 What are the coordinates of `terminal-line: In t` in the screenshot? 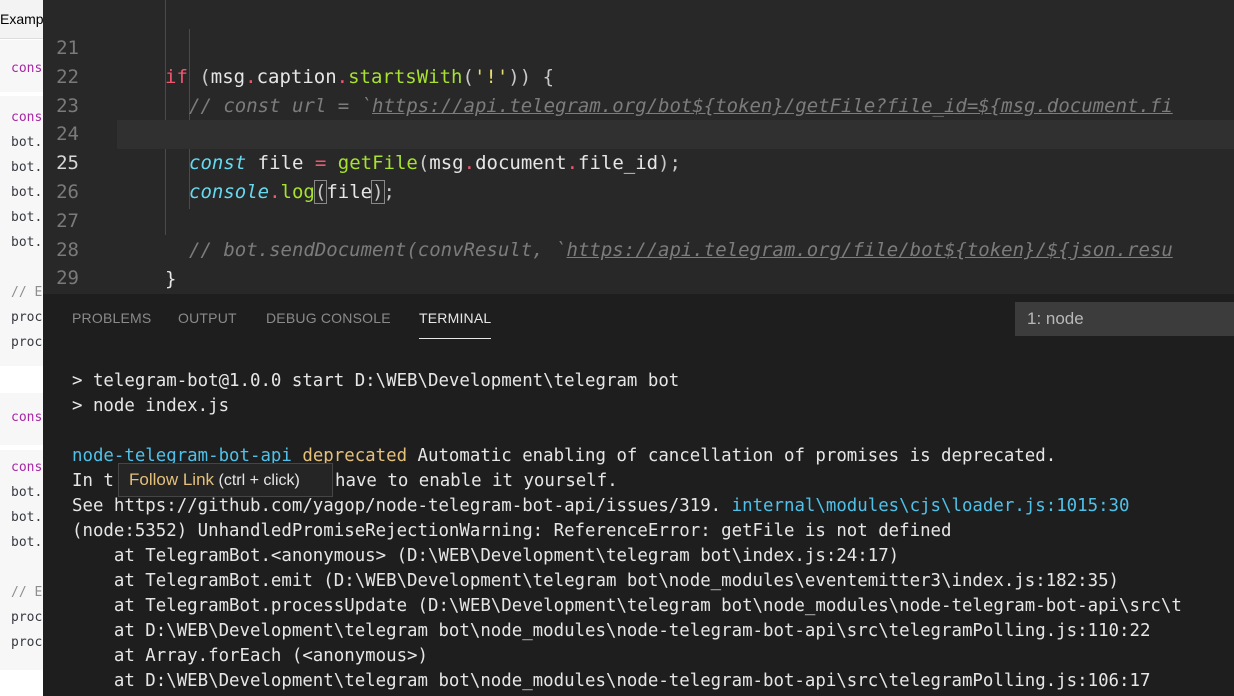 It's located at (93, 481).